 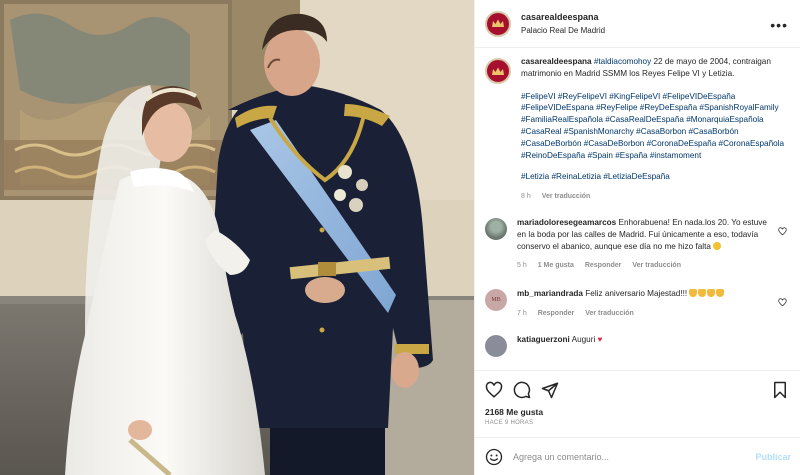 I want to click on comment-bubble-icon, so click(x=522, y=390).